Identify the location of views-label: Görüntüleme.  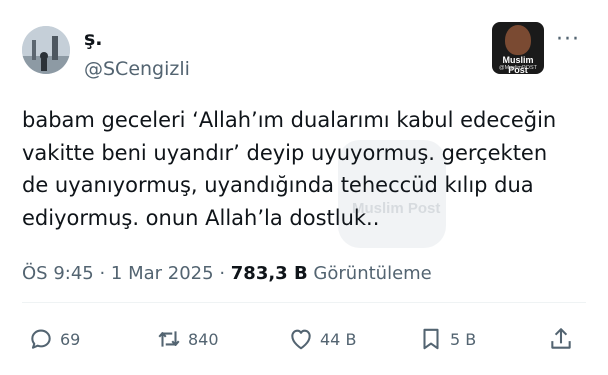
(372, 273).